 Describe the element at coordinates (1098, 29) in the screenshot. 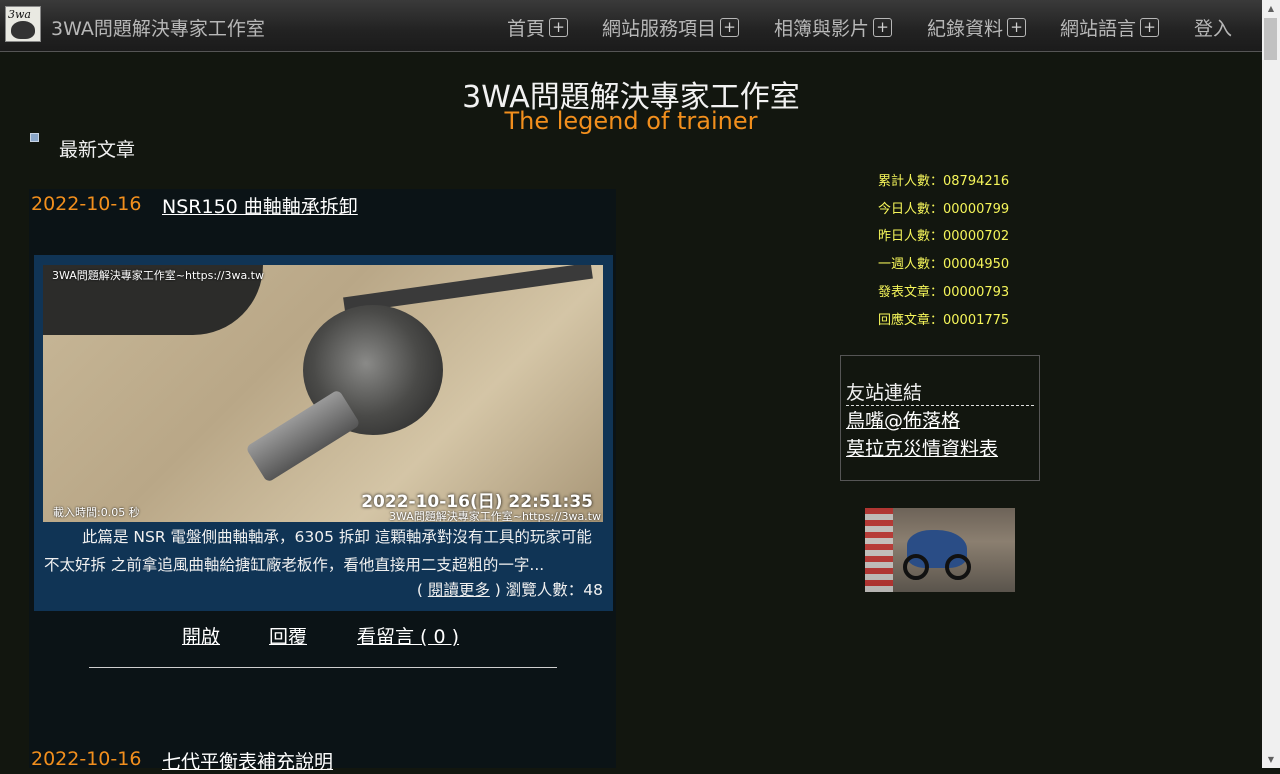

I see `nav-item-label: 網站語言` at that location.